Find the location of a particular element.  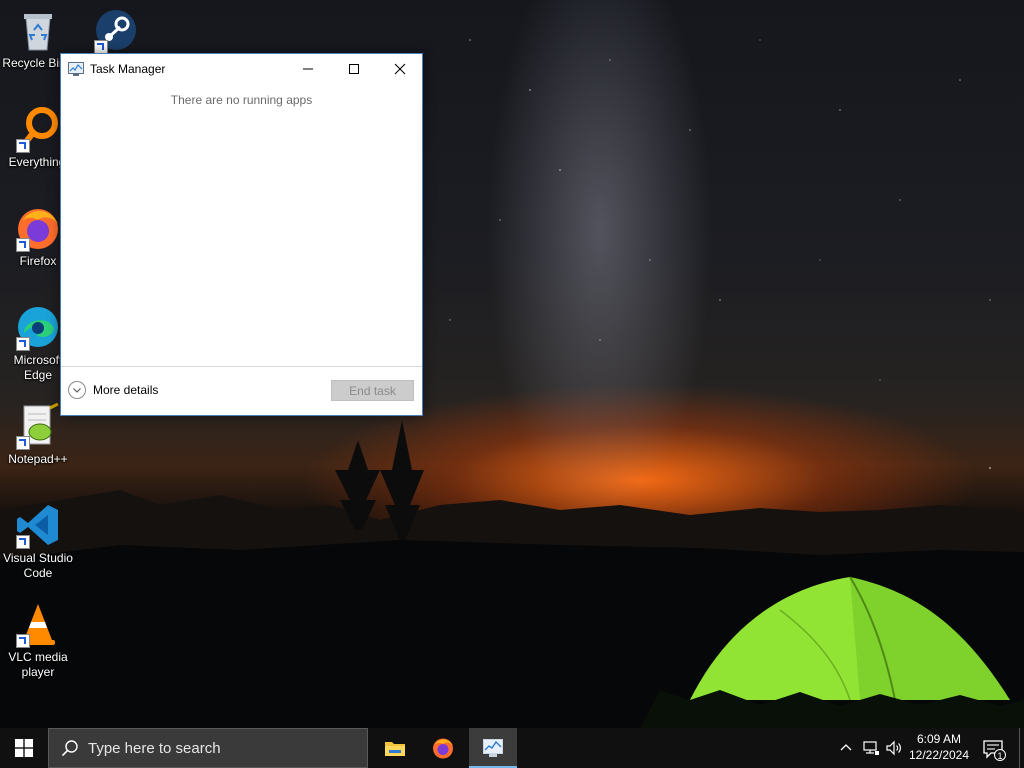

vscode-icon is located at coordinates (38, 525).